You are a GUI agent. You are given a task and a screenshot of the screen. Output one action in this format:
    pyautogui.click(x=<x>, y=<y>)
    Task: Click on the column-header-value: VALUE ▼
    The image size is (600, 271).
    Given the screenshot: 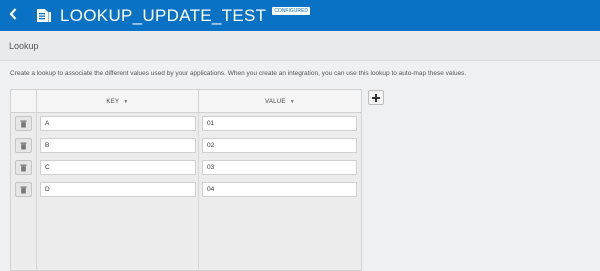 What is the action you would take?
    pyautogui.click(x=279, y=101)
    